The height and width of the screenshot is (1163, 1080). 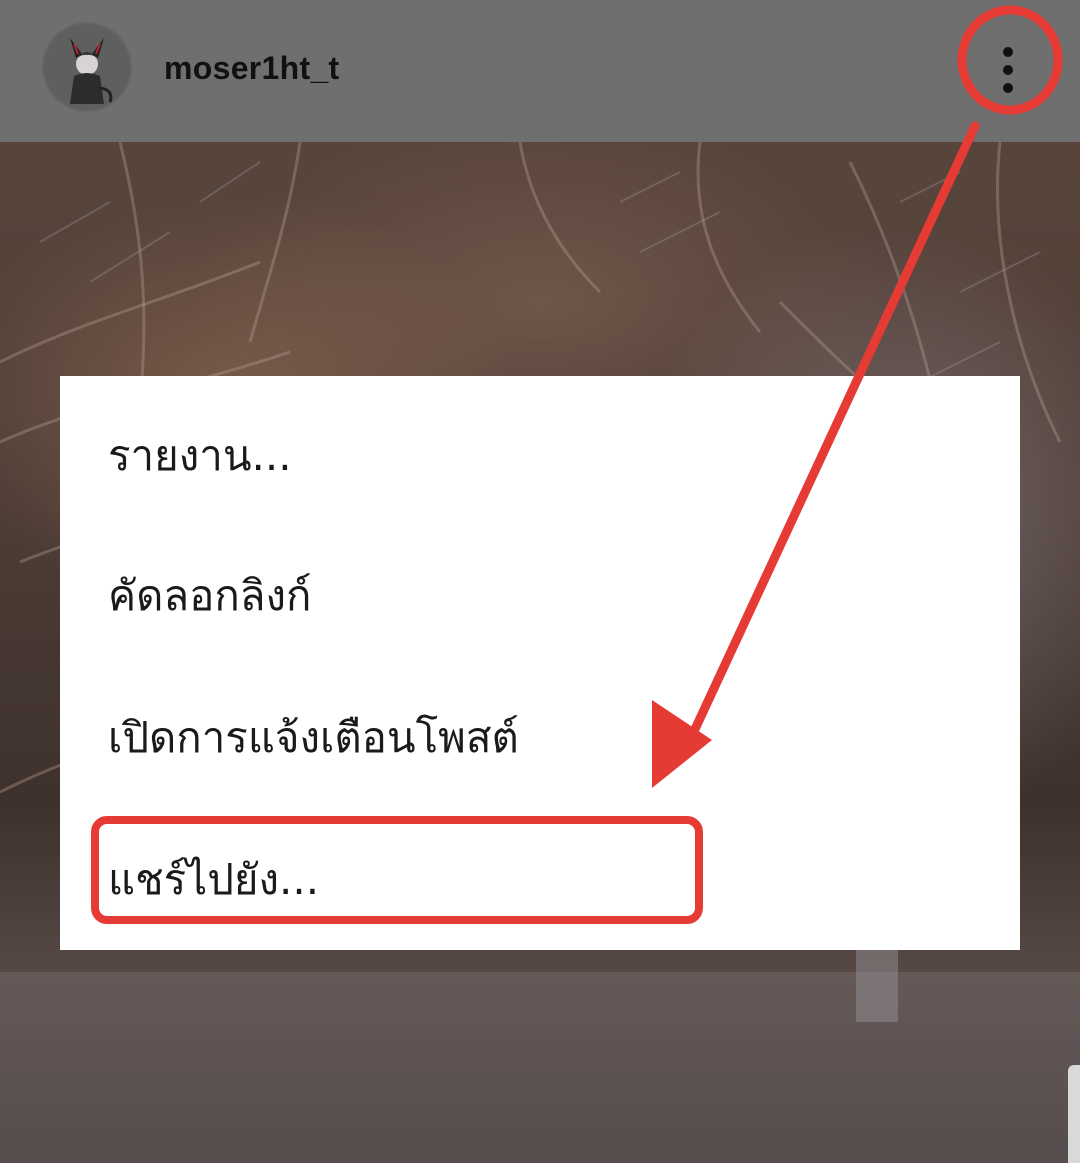 I want to click on more-options-button, so click(x=1008, y=70).